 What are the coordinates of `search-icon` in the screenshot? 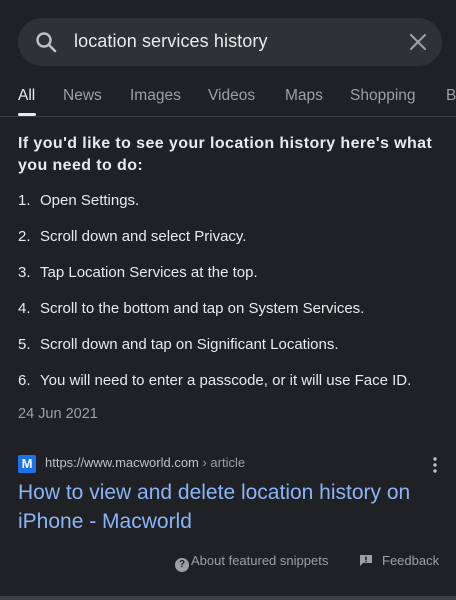 It's located at (46, 42).